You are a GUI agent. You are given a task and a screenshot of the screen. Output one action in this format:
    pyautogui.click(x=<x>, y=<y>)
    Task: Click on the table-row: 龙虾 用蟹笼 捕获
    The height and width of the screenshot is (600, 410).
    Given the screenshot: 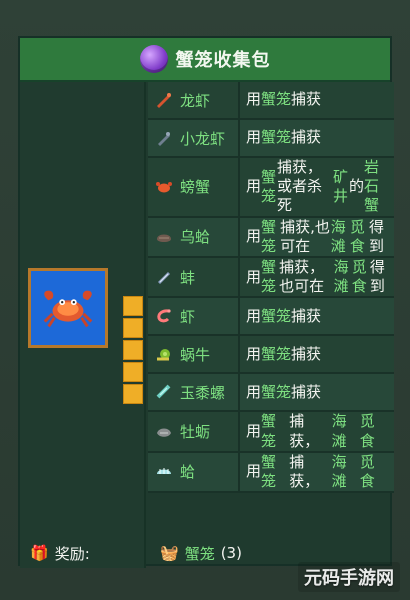 What is the action you would take?
    pyautogui.click(x=271, y=101)
    